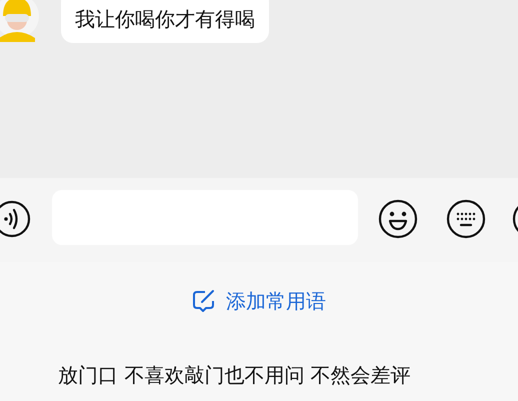  Describe the element at coordinates (234, 375) in the screenshot. I see `phrase-item: 放门口 不喜欢敲门也不用问 不然会差评` at that location.